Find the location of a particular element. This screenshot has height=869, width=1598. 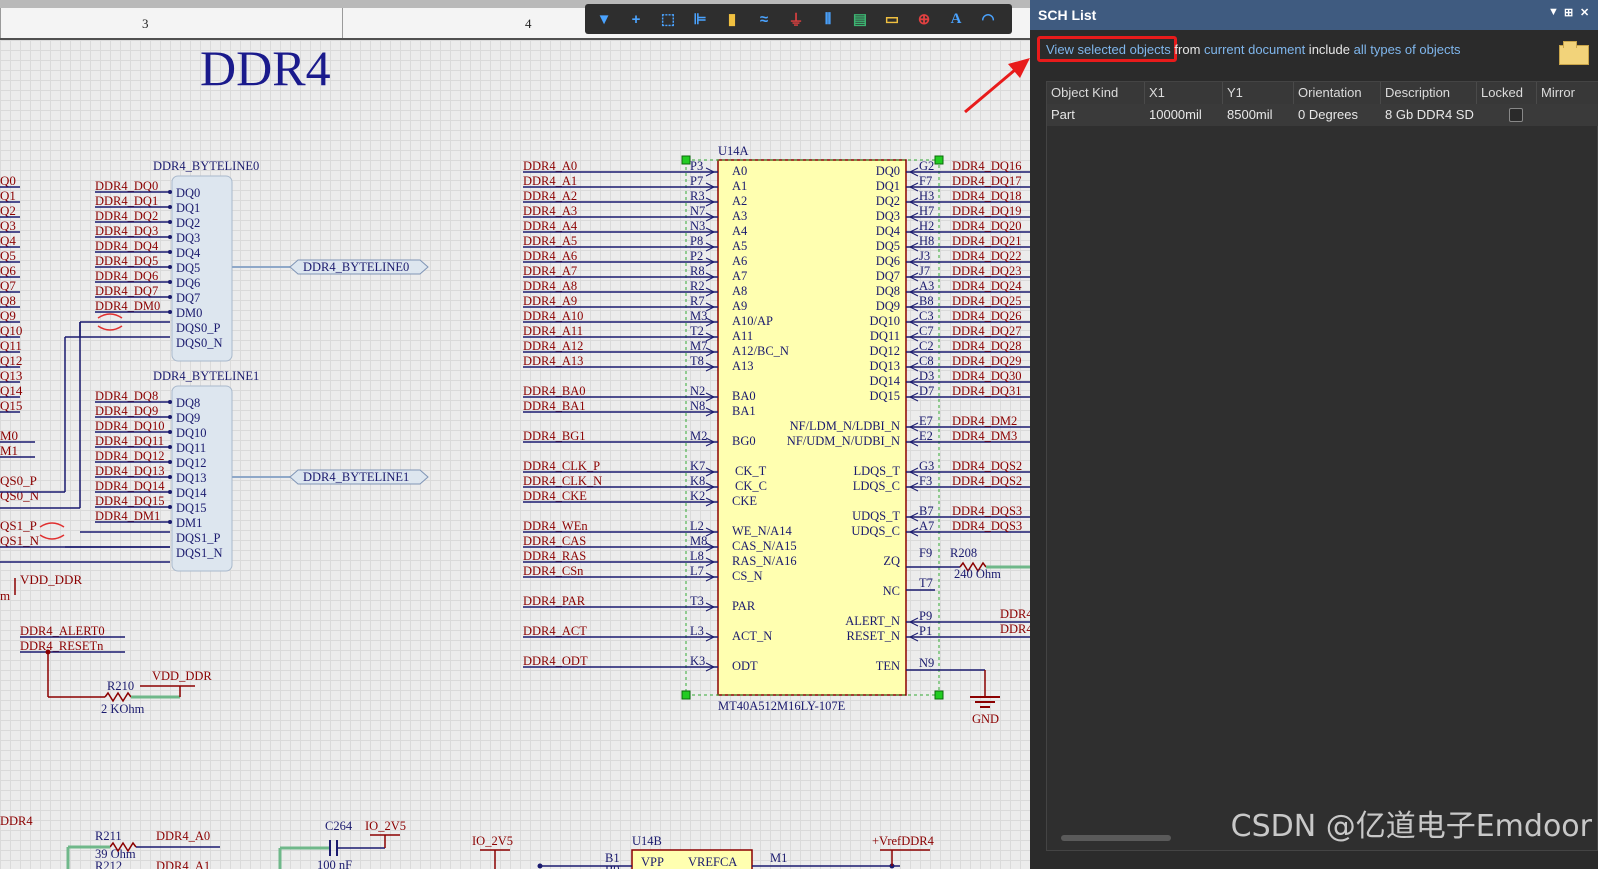

net-label-icon: ▭ is located at coordinates (892, 19).